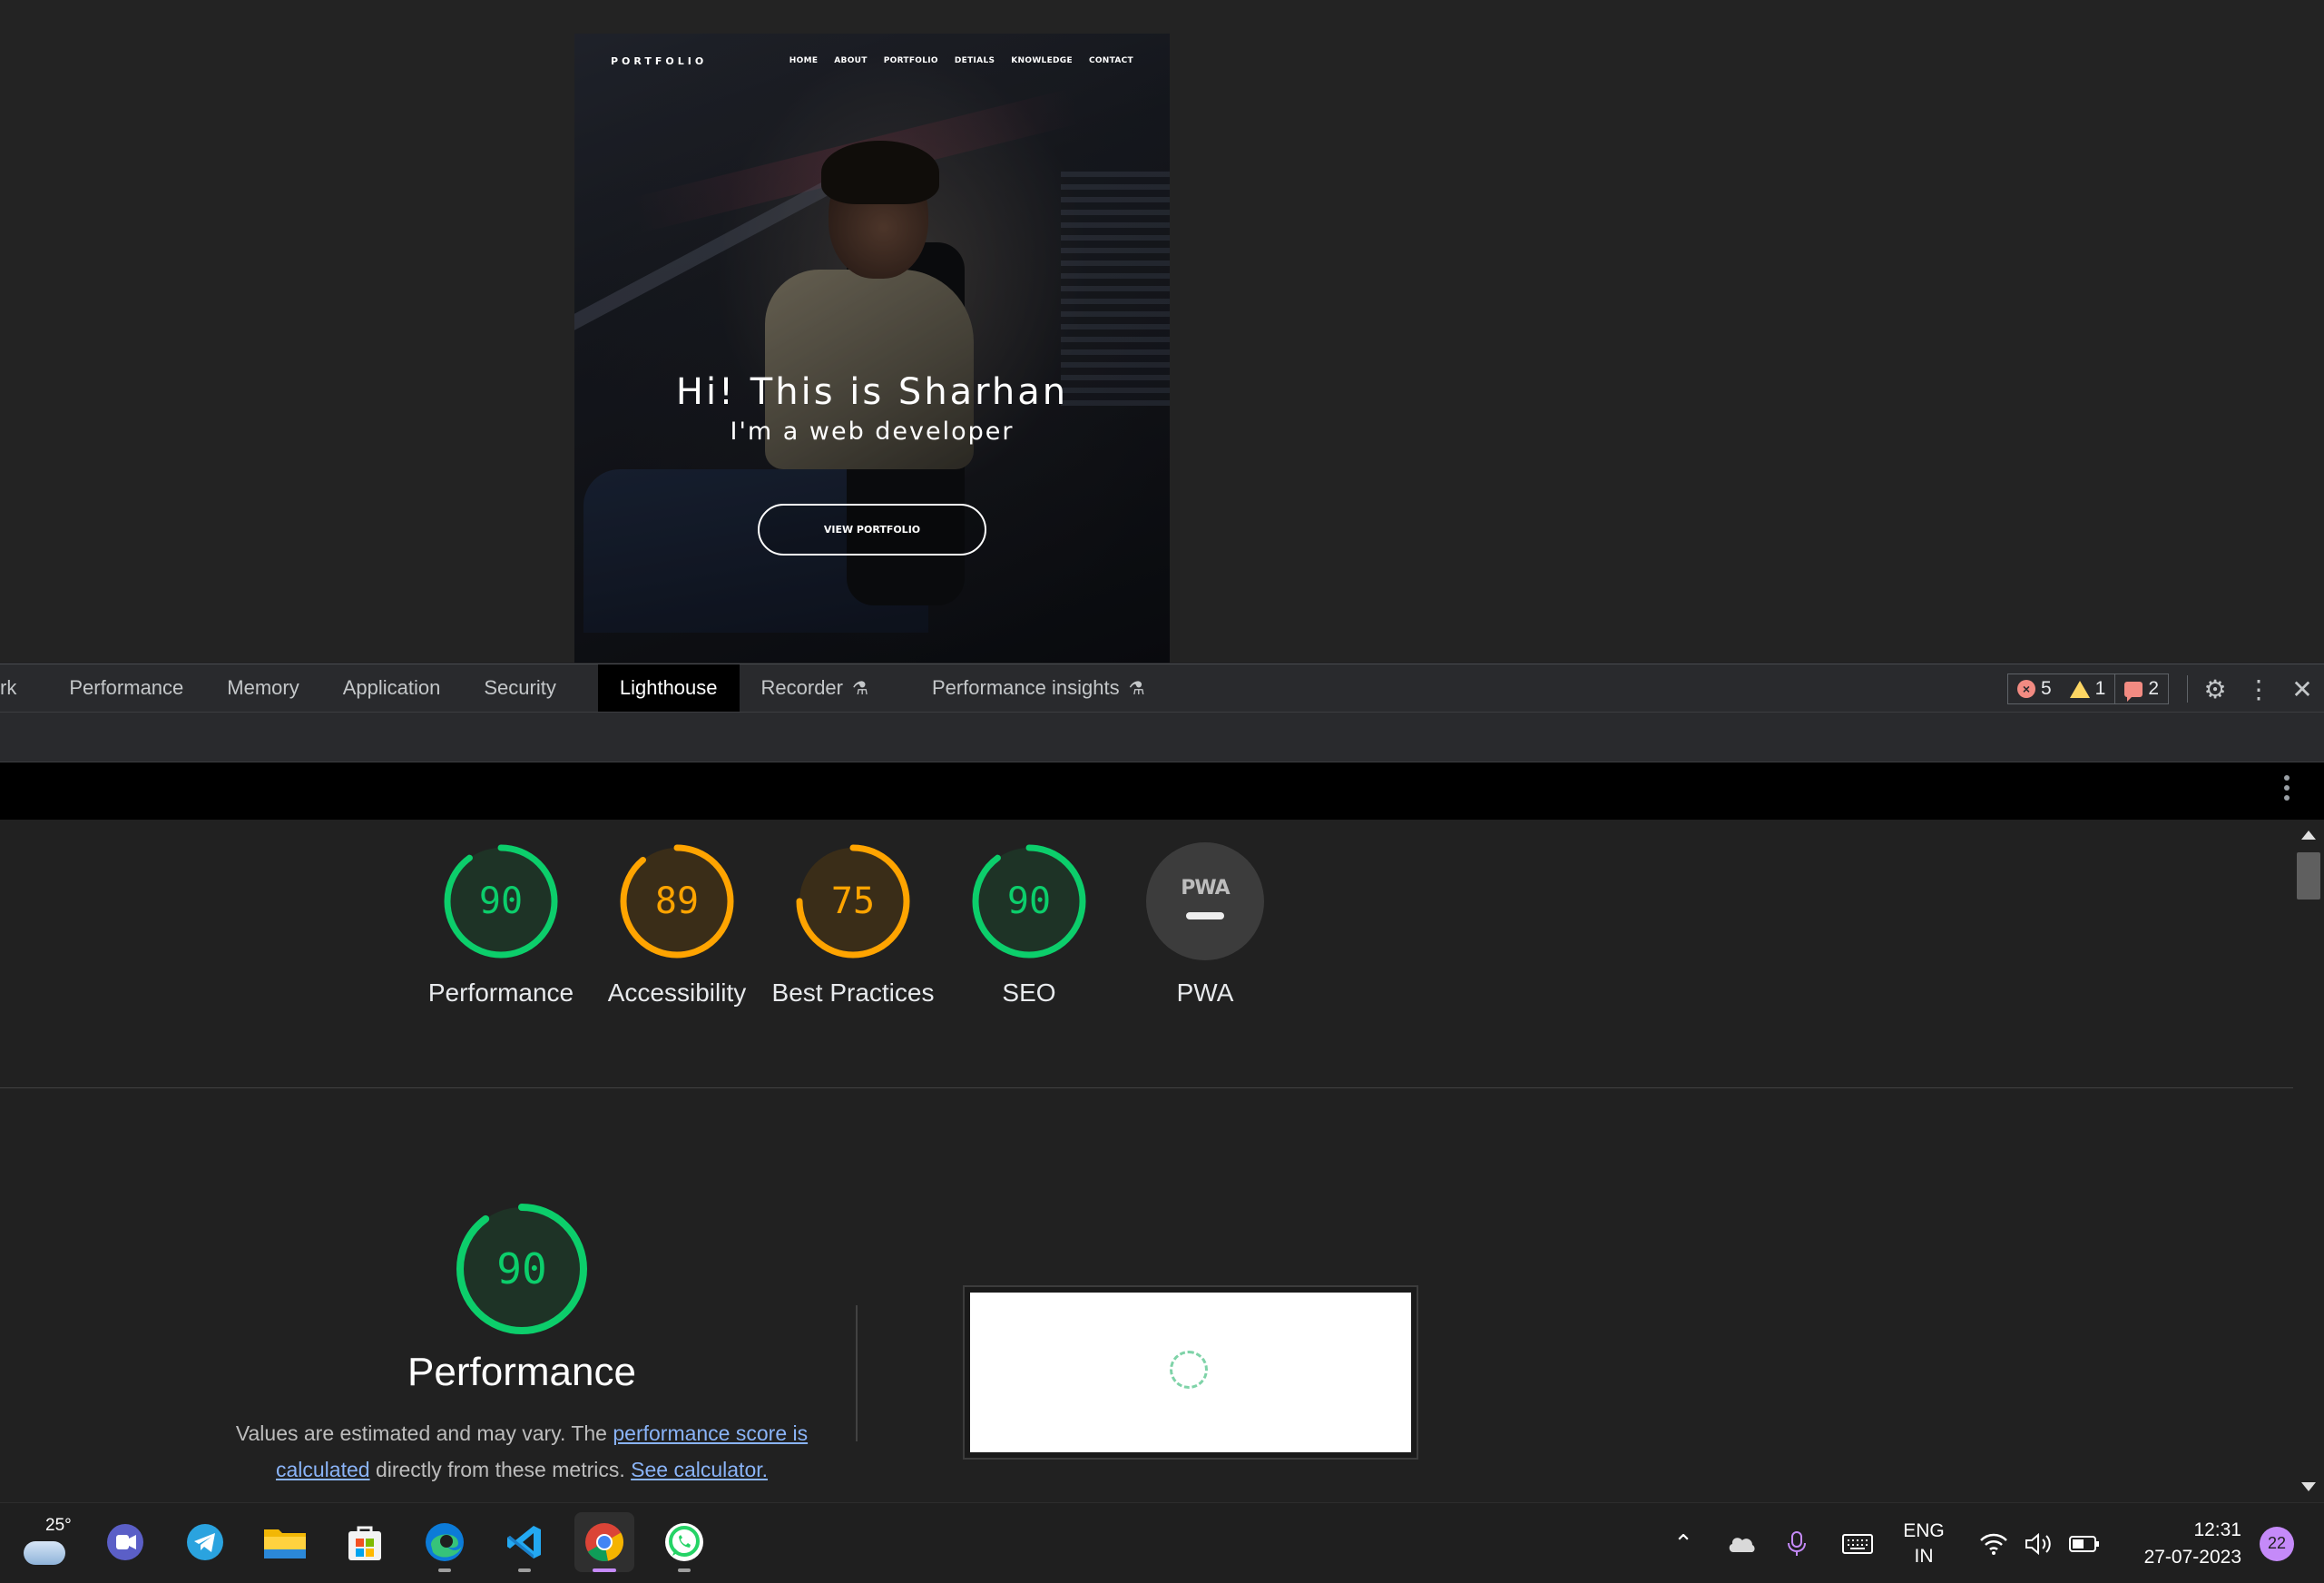  I want to click on devtools-actions: × 5 1 2 ⚙ ⋮ ✕, so click(2165, 688).